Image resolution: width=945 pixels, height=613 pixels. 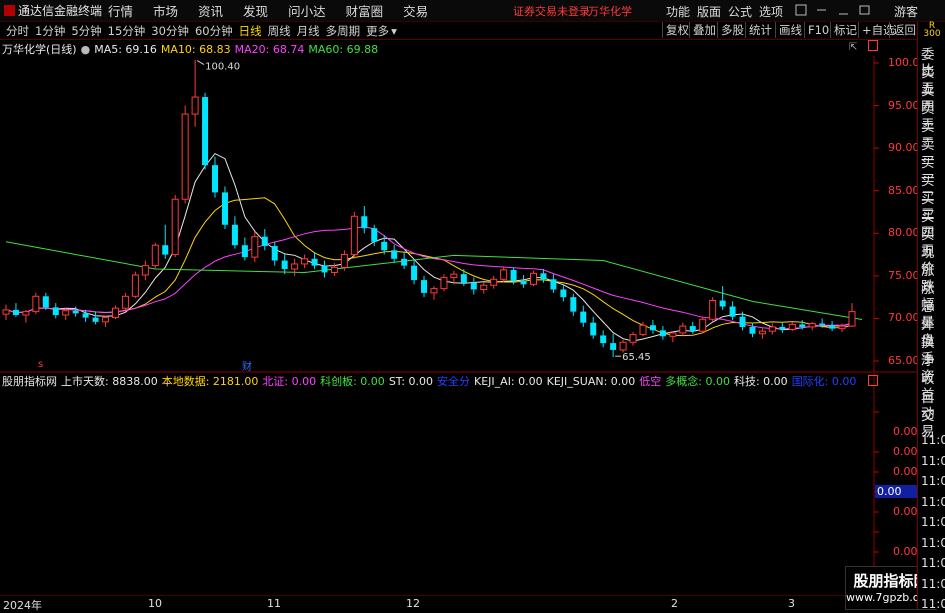 I want to click on sidebar-label-26: 11:08, so click(x=933, y=543).